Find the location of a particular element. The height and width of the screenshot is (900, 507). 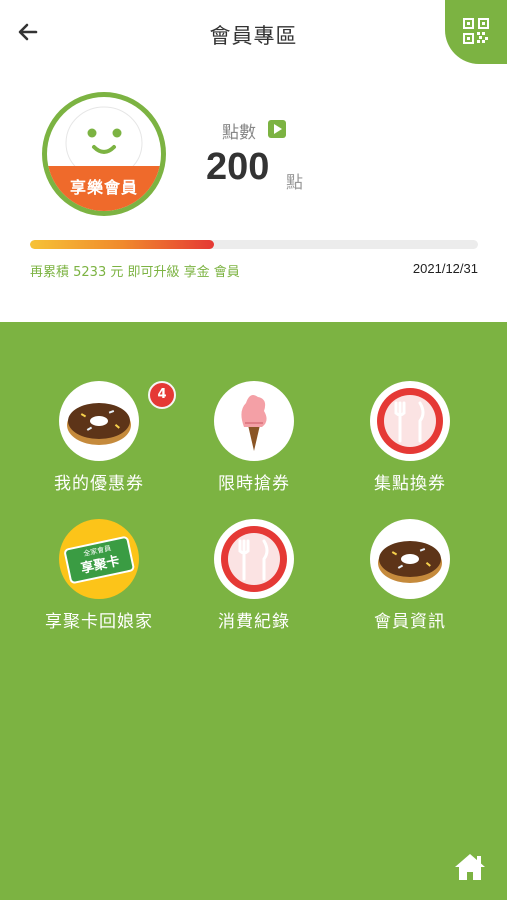

expire-date: 2021/12/31 is located at coordinates (445, 268).